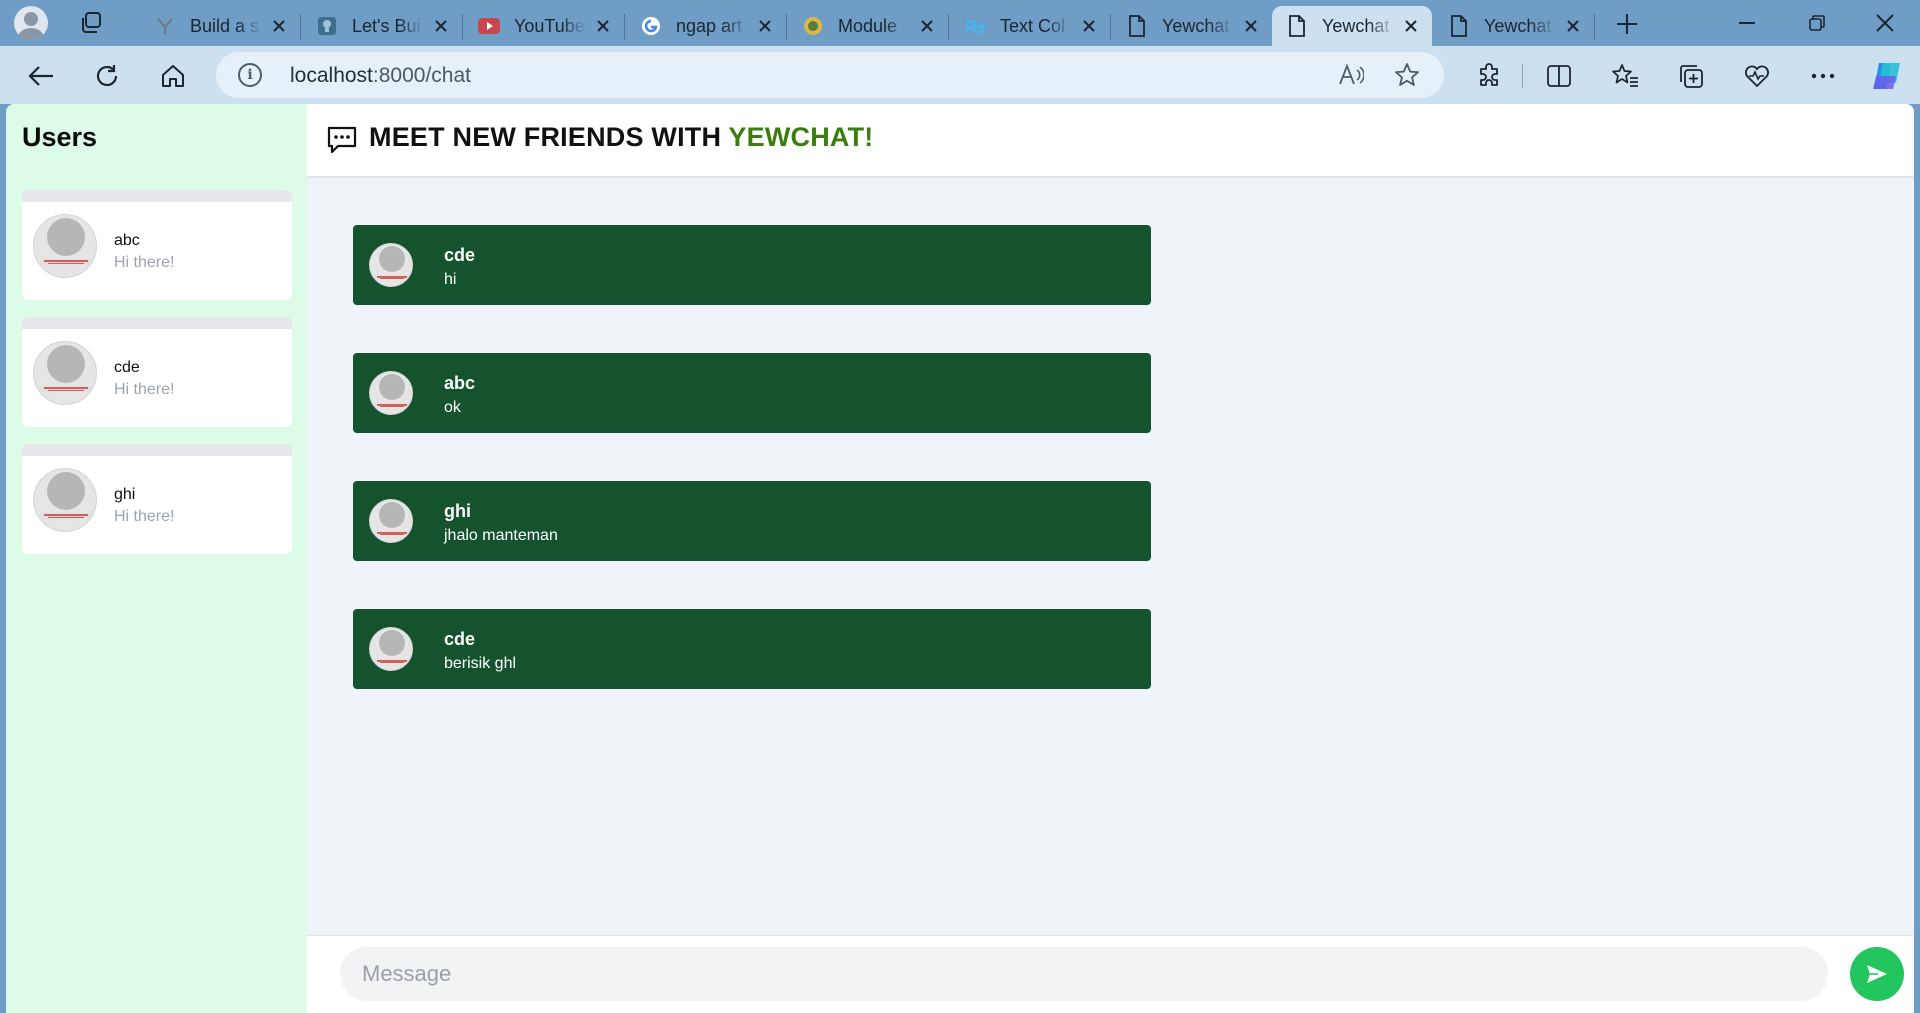 Image resolution: width=1920 pixels, height=1013 pixels. I want to click on message-text: jhalo manteman, so click(501, 535).